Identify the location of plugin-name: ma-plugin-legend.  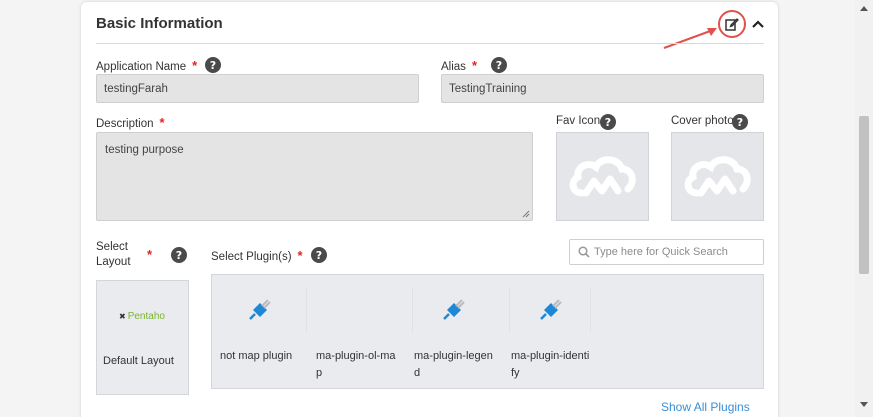
(453, 364).